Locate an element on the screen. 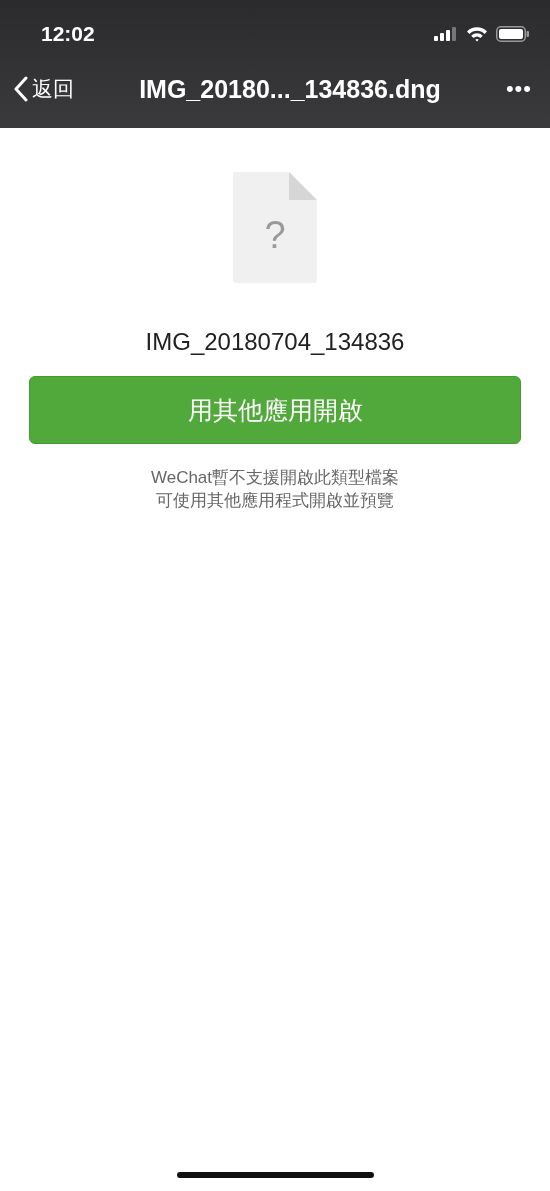 This screenshot has width=550, height=1191. back-label: 返回 is located at coordinates (53, 89).